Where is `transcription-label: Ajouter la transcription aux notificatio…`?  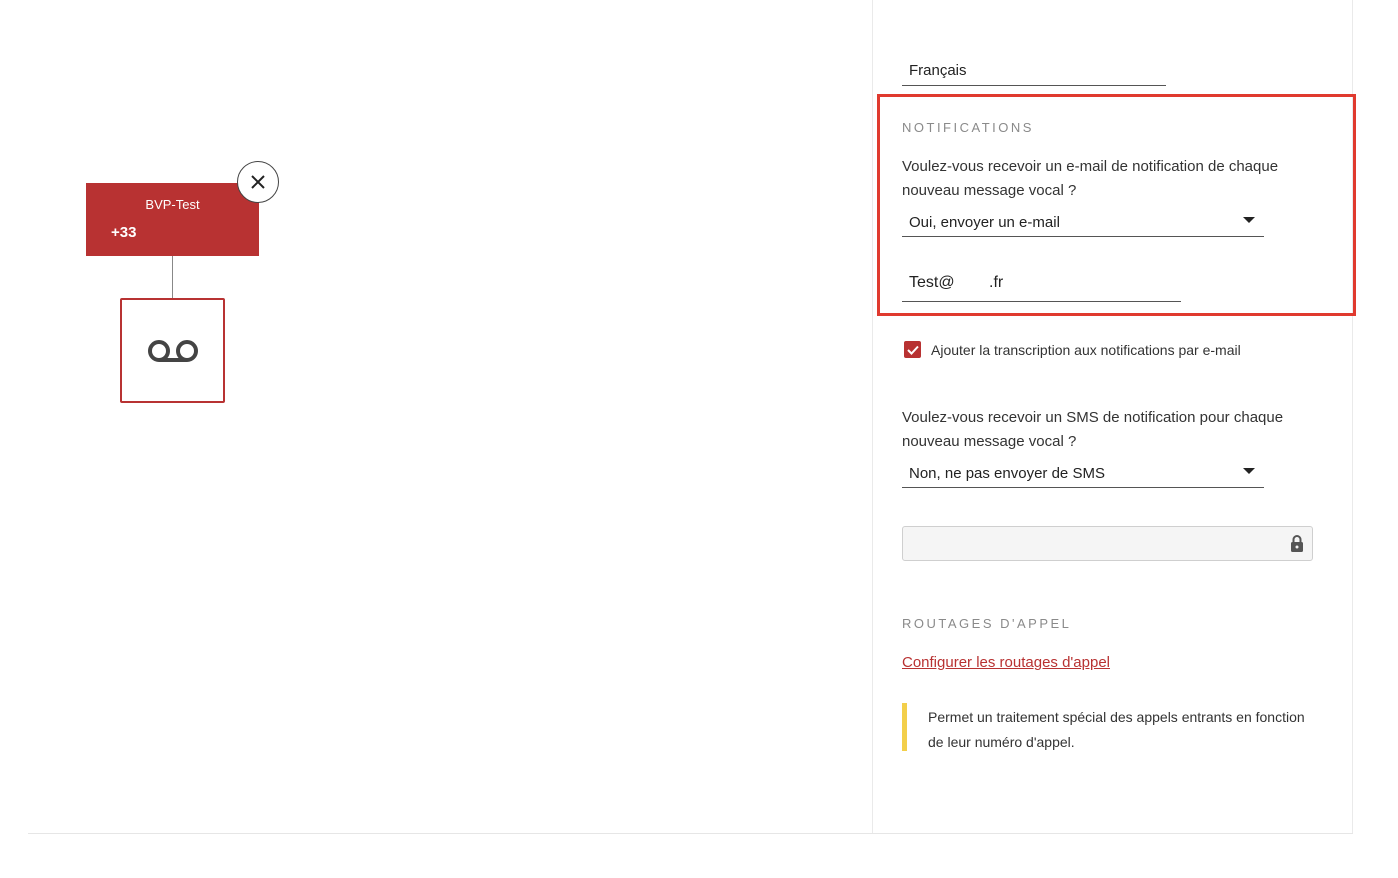
transcription-label: Ajouter la transcription aux notificatio… is located at coordinates (1086, 350).